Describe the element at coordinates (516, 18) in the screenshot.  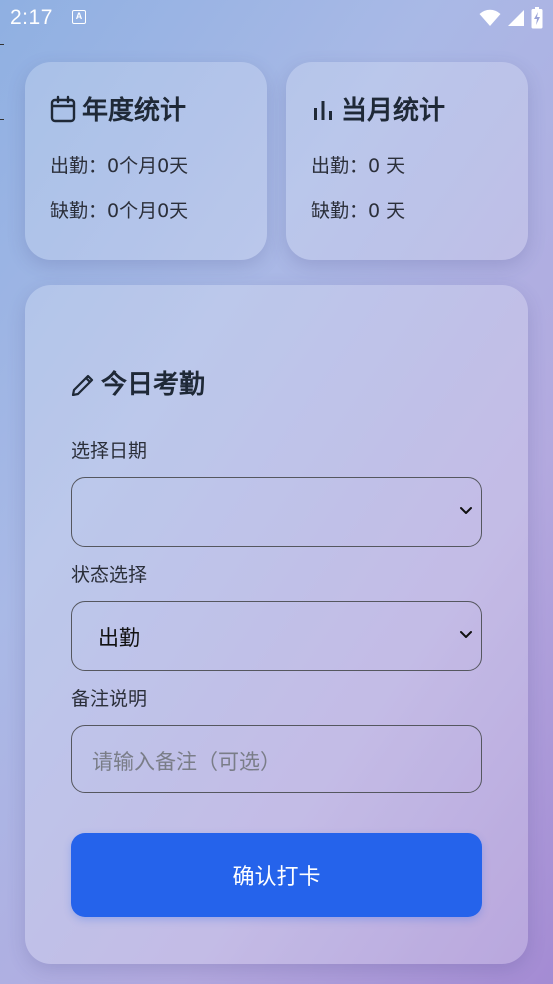
I see `signal-icon` at that location.